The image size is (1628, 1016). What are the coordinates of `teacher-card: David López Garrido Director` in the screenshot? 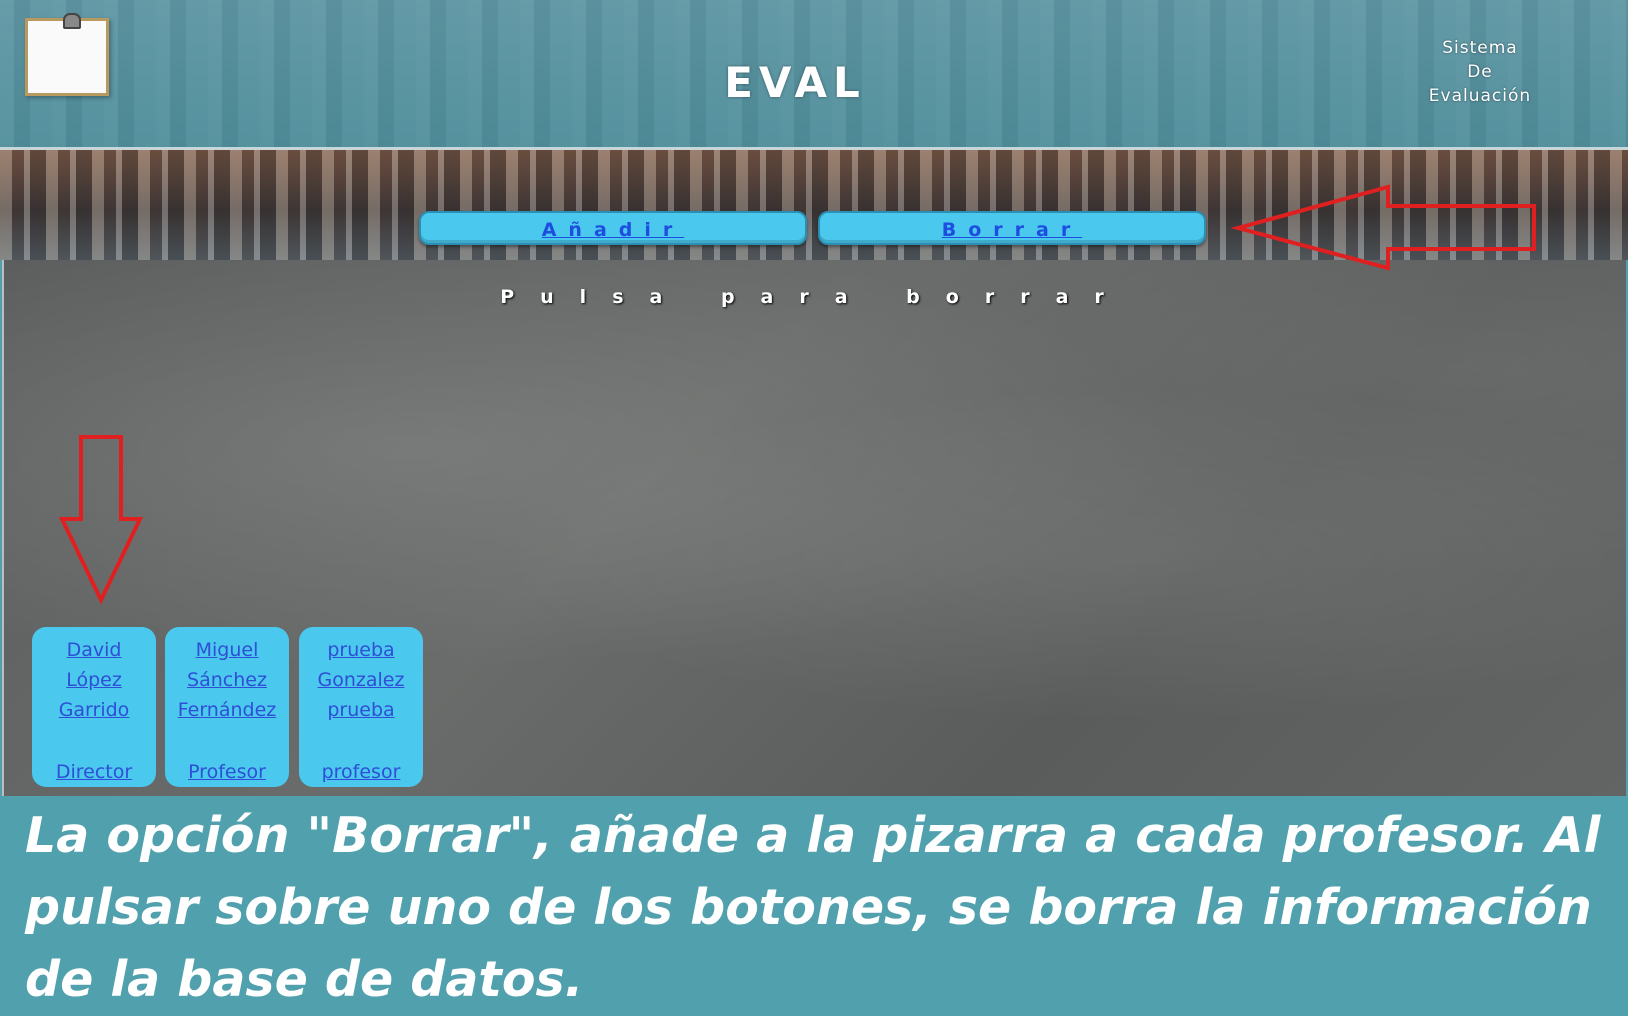 It's located at (94, 707).